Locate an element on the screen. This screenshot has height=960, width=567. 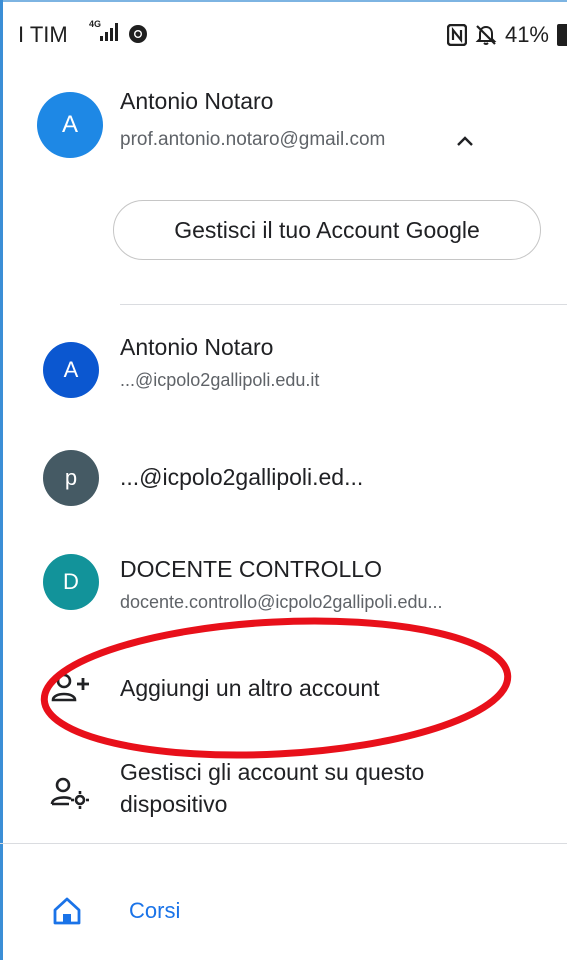
nfc-icon is located at coordinates (456, 35).